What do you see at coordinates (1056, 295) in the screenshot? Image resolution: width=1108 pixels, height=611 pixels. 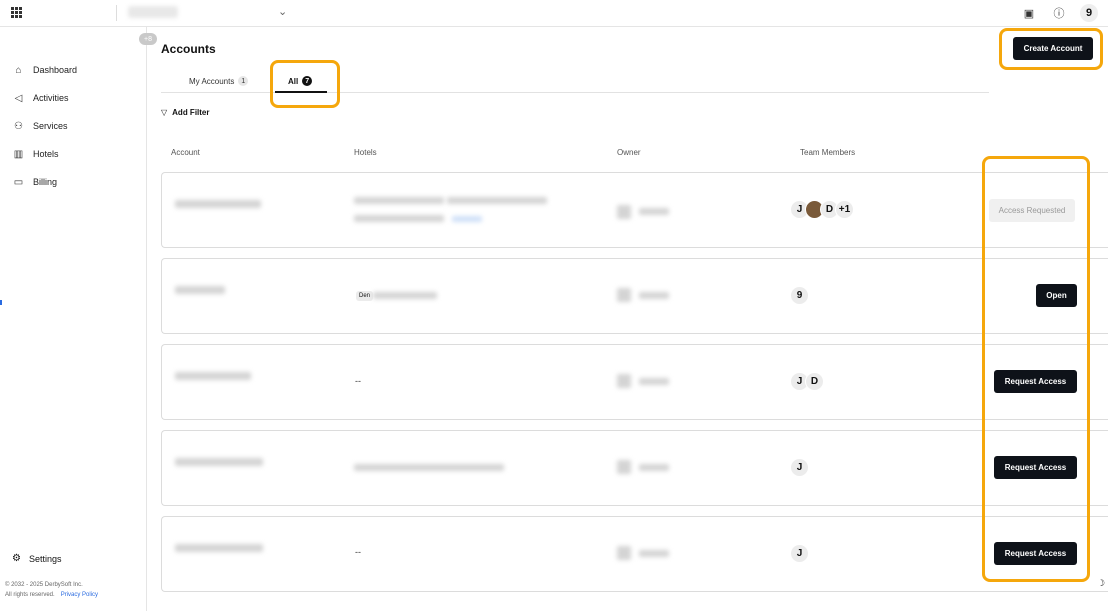 I see `open-button: Open` at bounding box center [1056, 295].